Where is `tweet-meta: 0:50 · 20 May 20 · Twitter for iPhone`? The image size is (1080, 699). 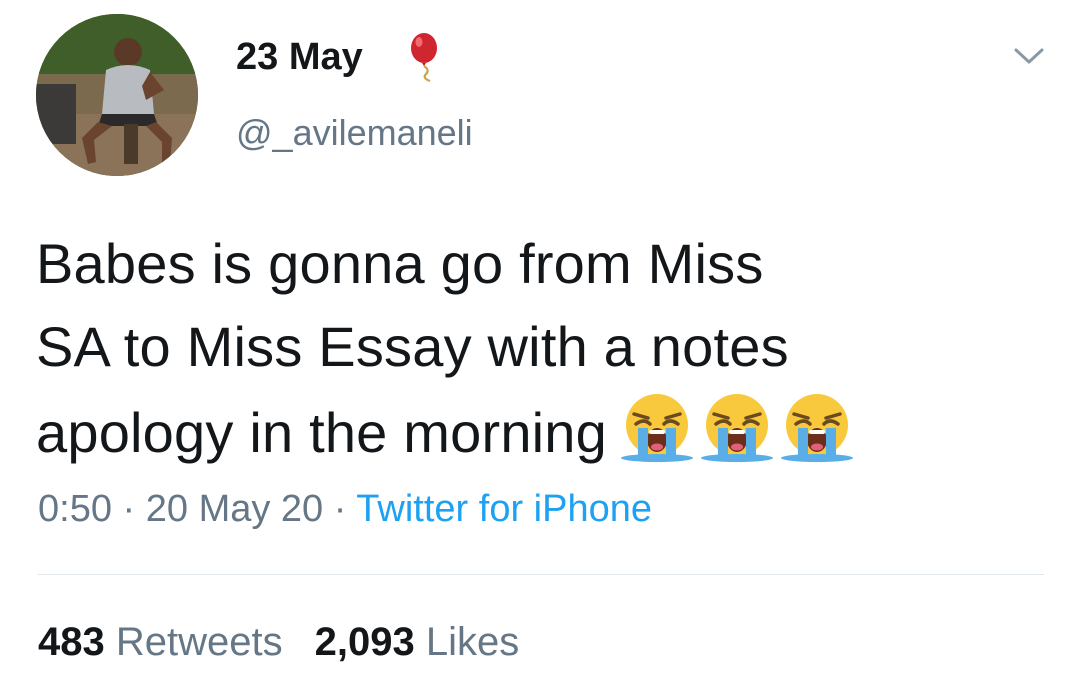 tweet-meta: 0:50 · 20 May 20 · Twitter for iPhone is located at coordinates (345, 509).